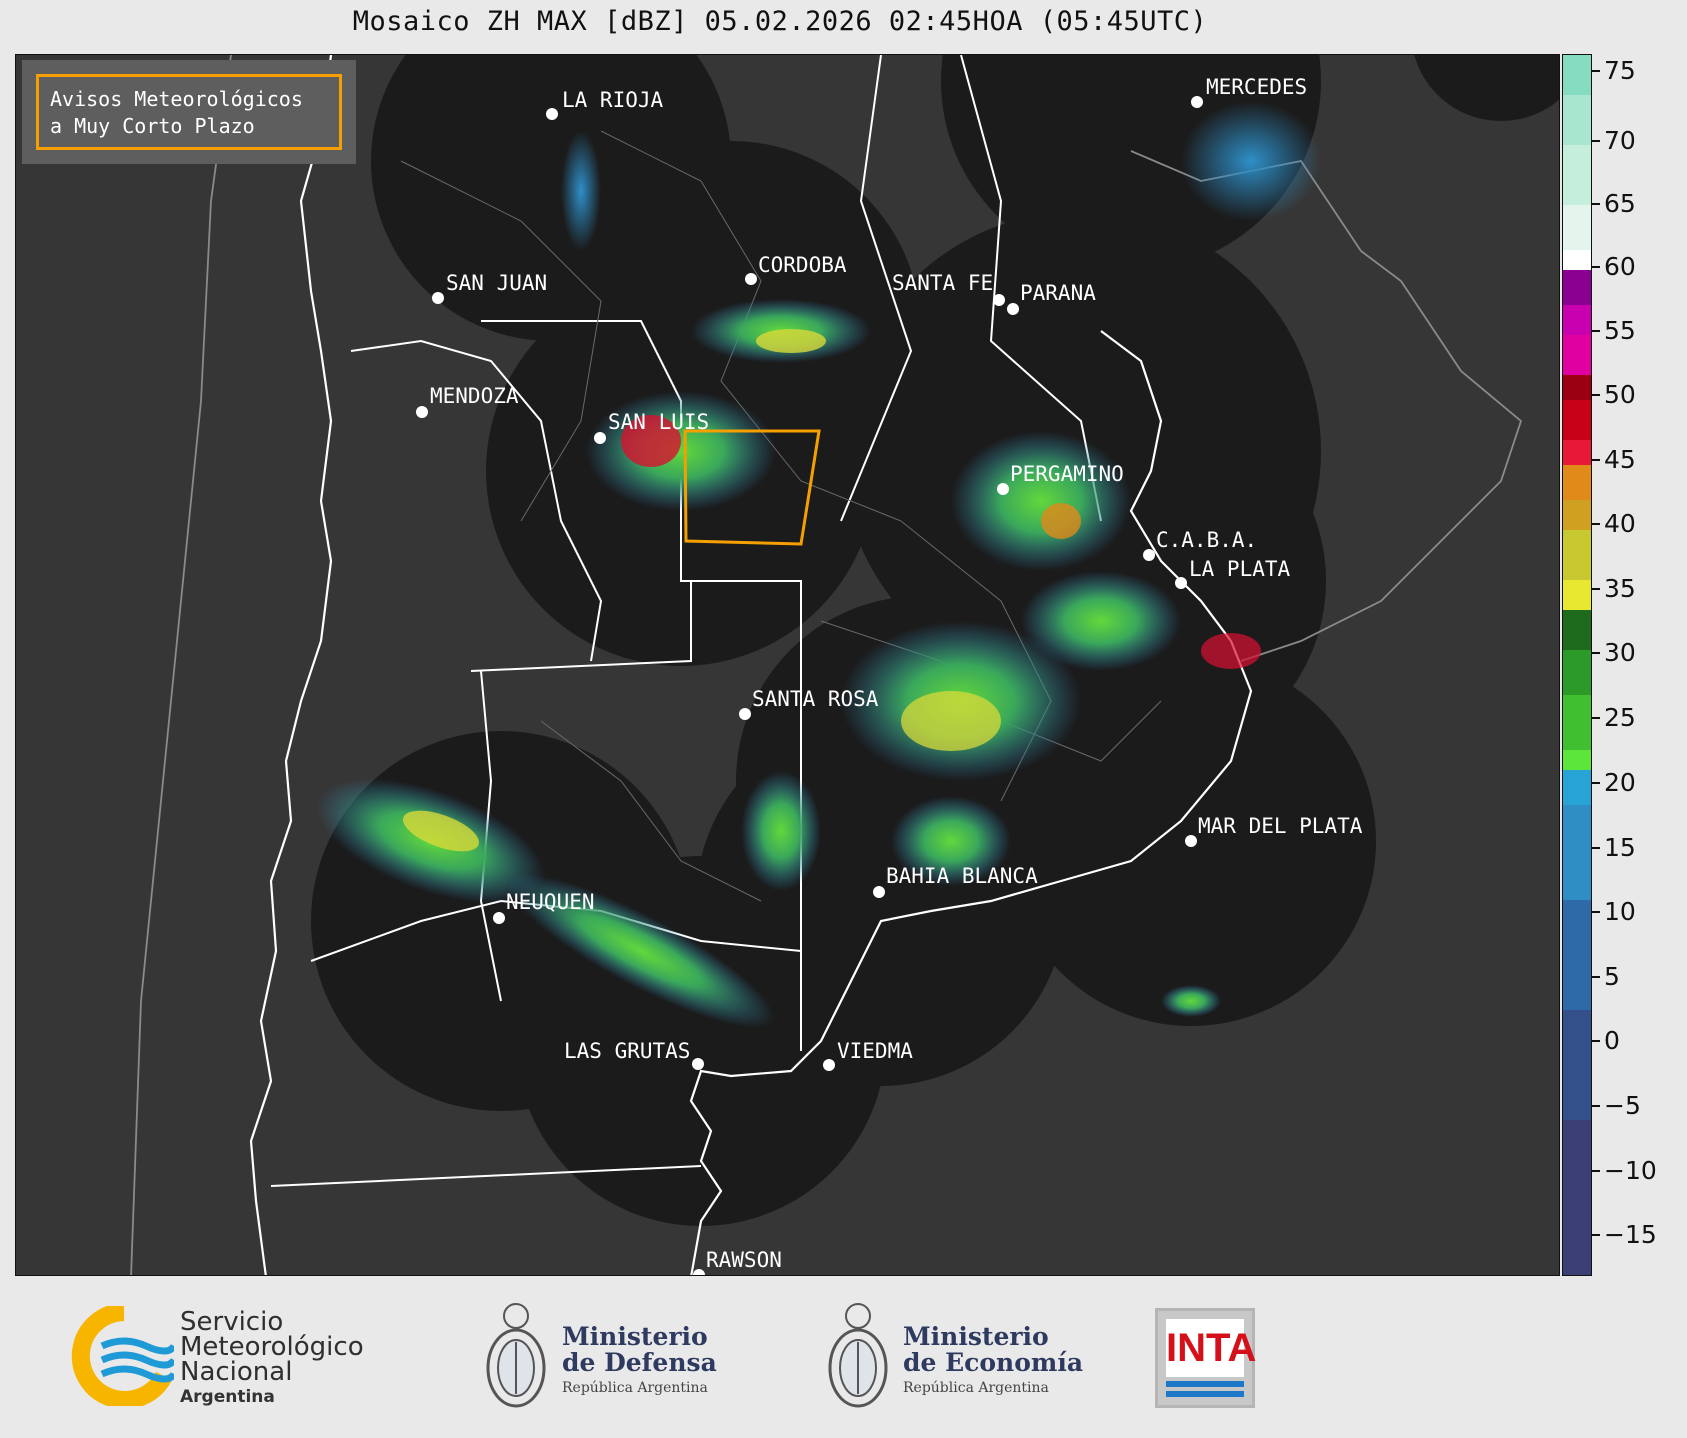  Describe the element at coordinates (802, 265) in the screenshot. I see `city-label: CORDOBA` at that location.